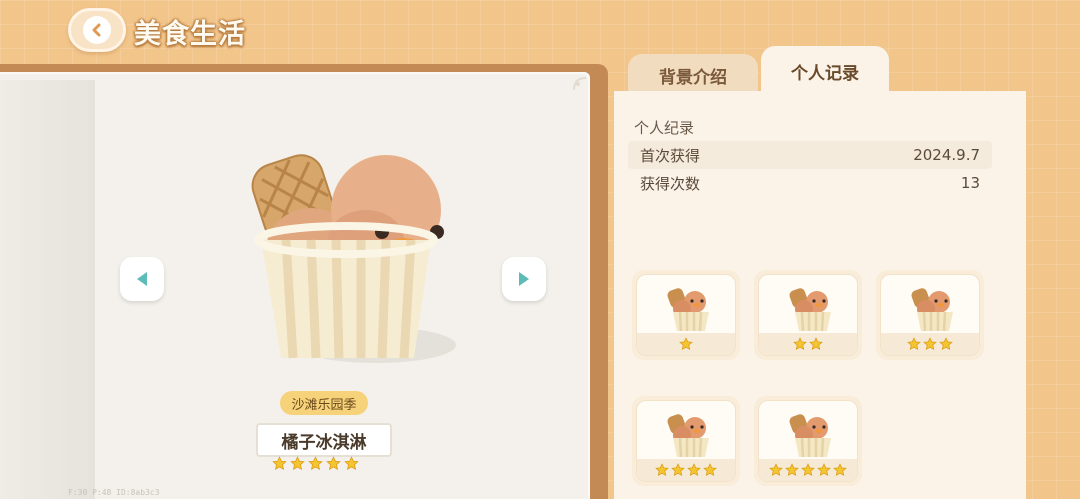 The image size is (1080, 499). What do you see at coordinates (324, 440) in the screenshot?
I see `food-name: 橘子冰淇淋` at bounding box center [324, 440].